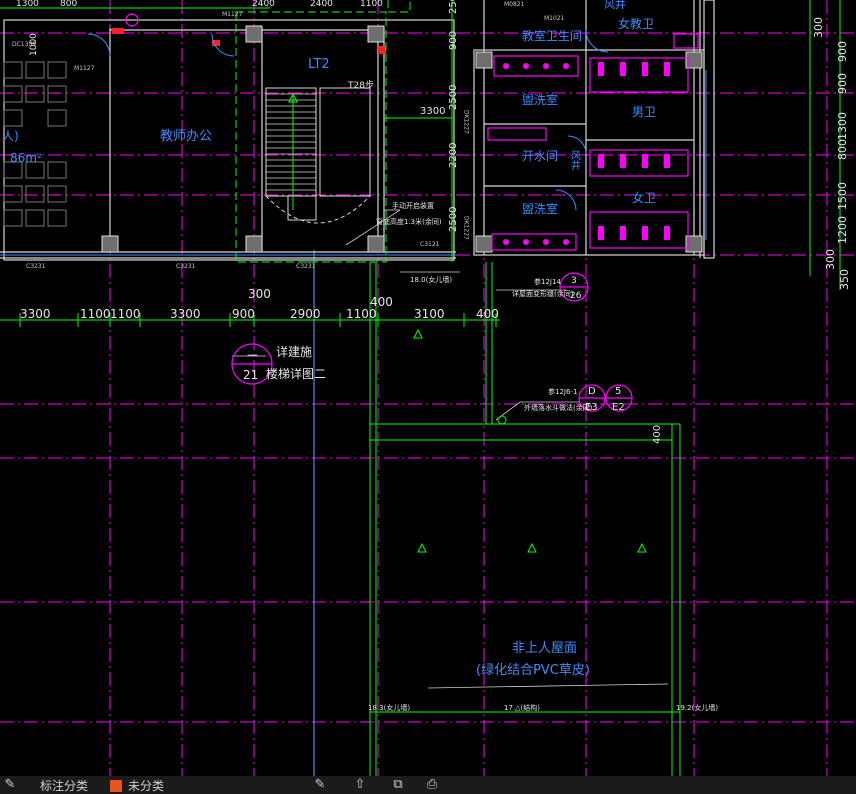 This screenshot has width=856, height=794. I want to click on dim-t-2: 2400, so click(263, 4).